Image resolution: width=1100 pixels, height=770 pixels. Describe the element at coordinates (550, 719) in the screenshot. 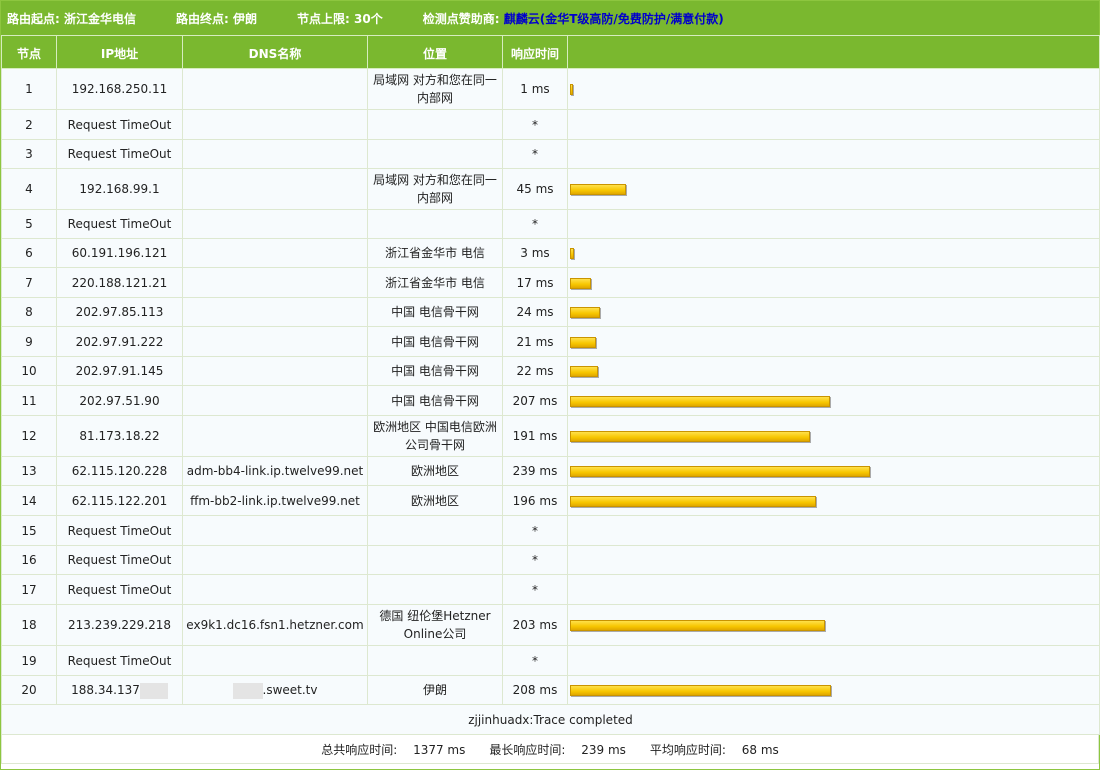

I see `trace-status: zjjinhuadx:Trace completed` at that location.